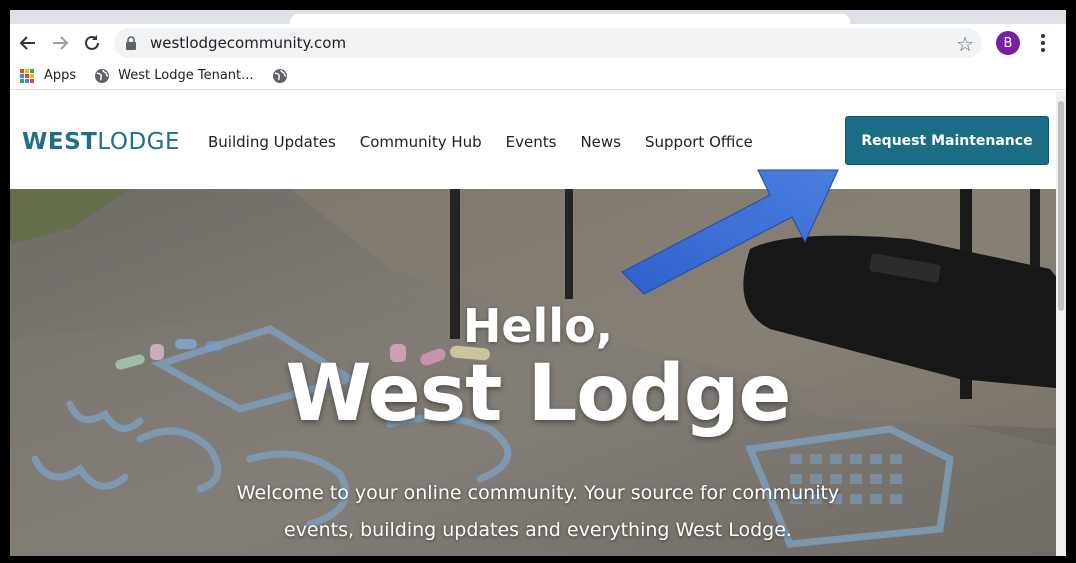 The width and height of the screenshot is (1076, 563). What do you see at coordinates (60, 75) in the screenshot?
I see `bookmark-label: Apps` at bounding box center [60, 75].